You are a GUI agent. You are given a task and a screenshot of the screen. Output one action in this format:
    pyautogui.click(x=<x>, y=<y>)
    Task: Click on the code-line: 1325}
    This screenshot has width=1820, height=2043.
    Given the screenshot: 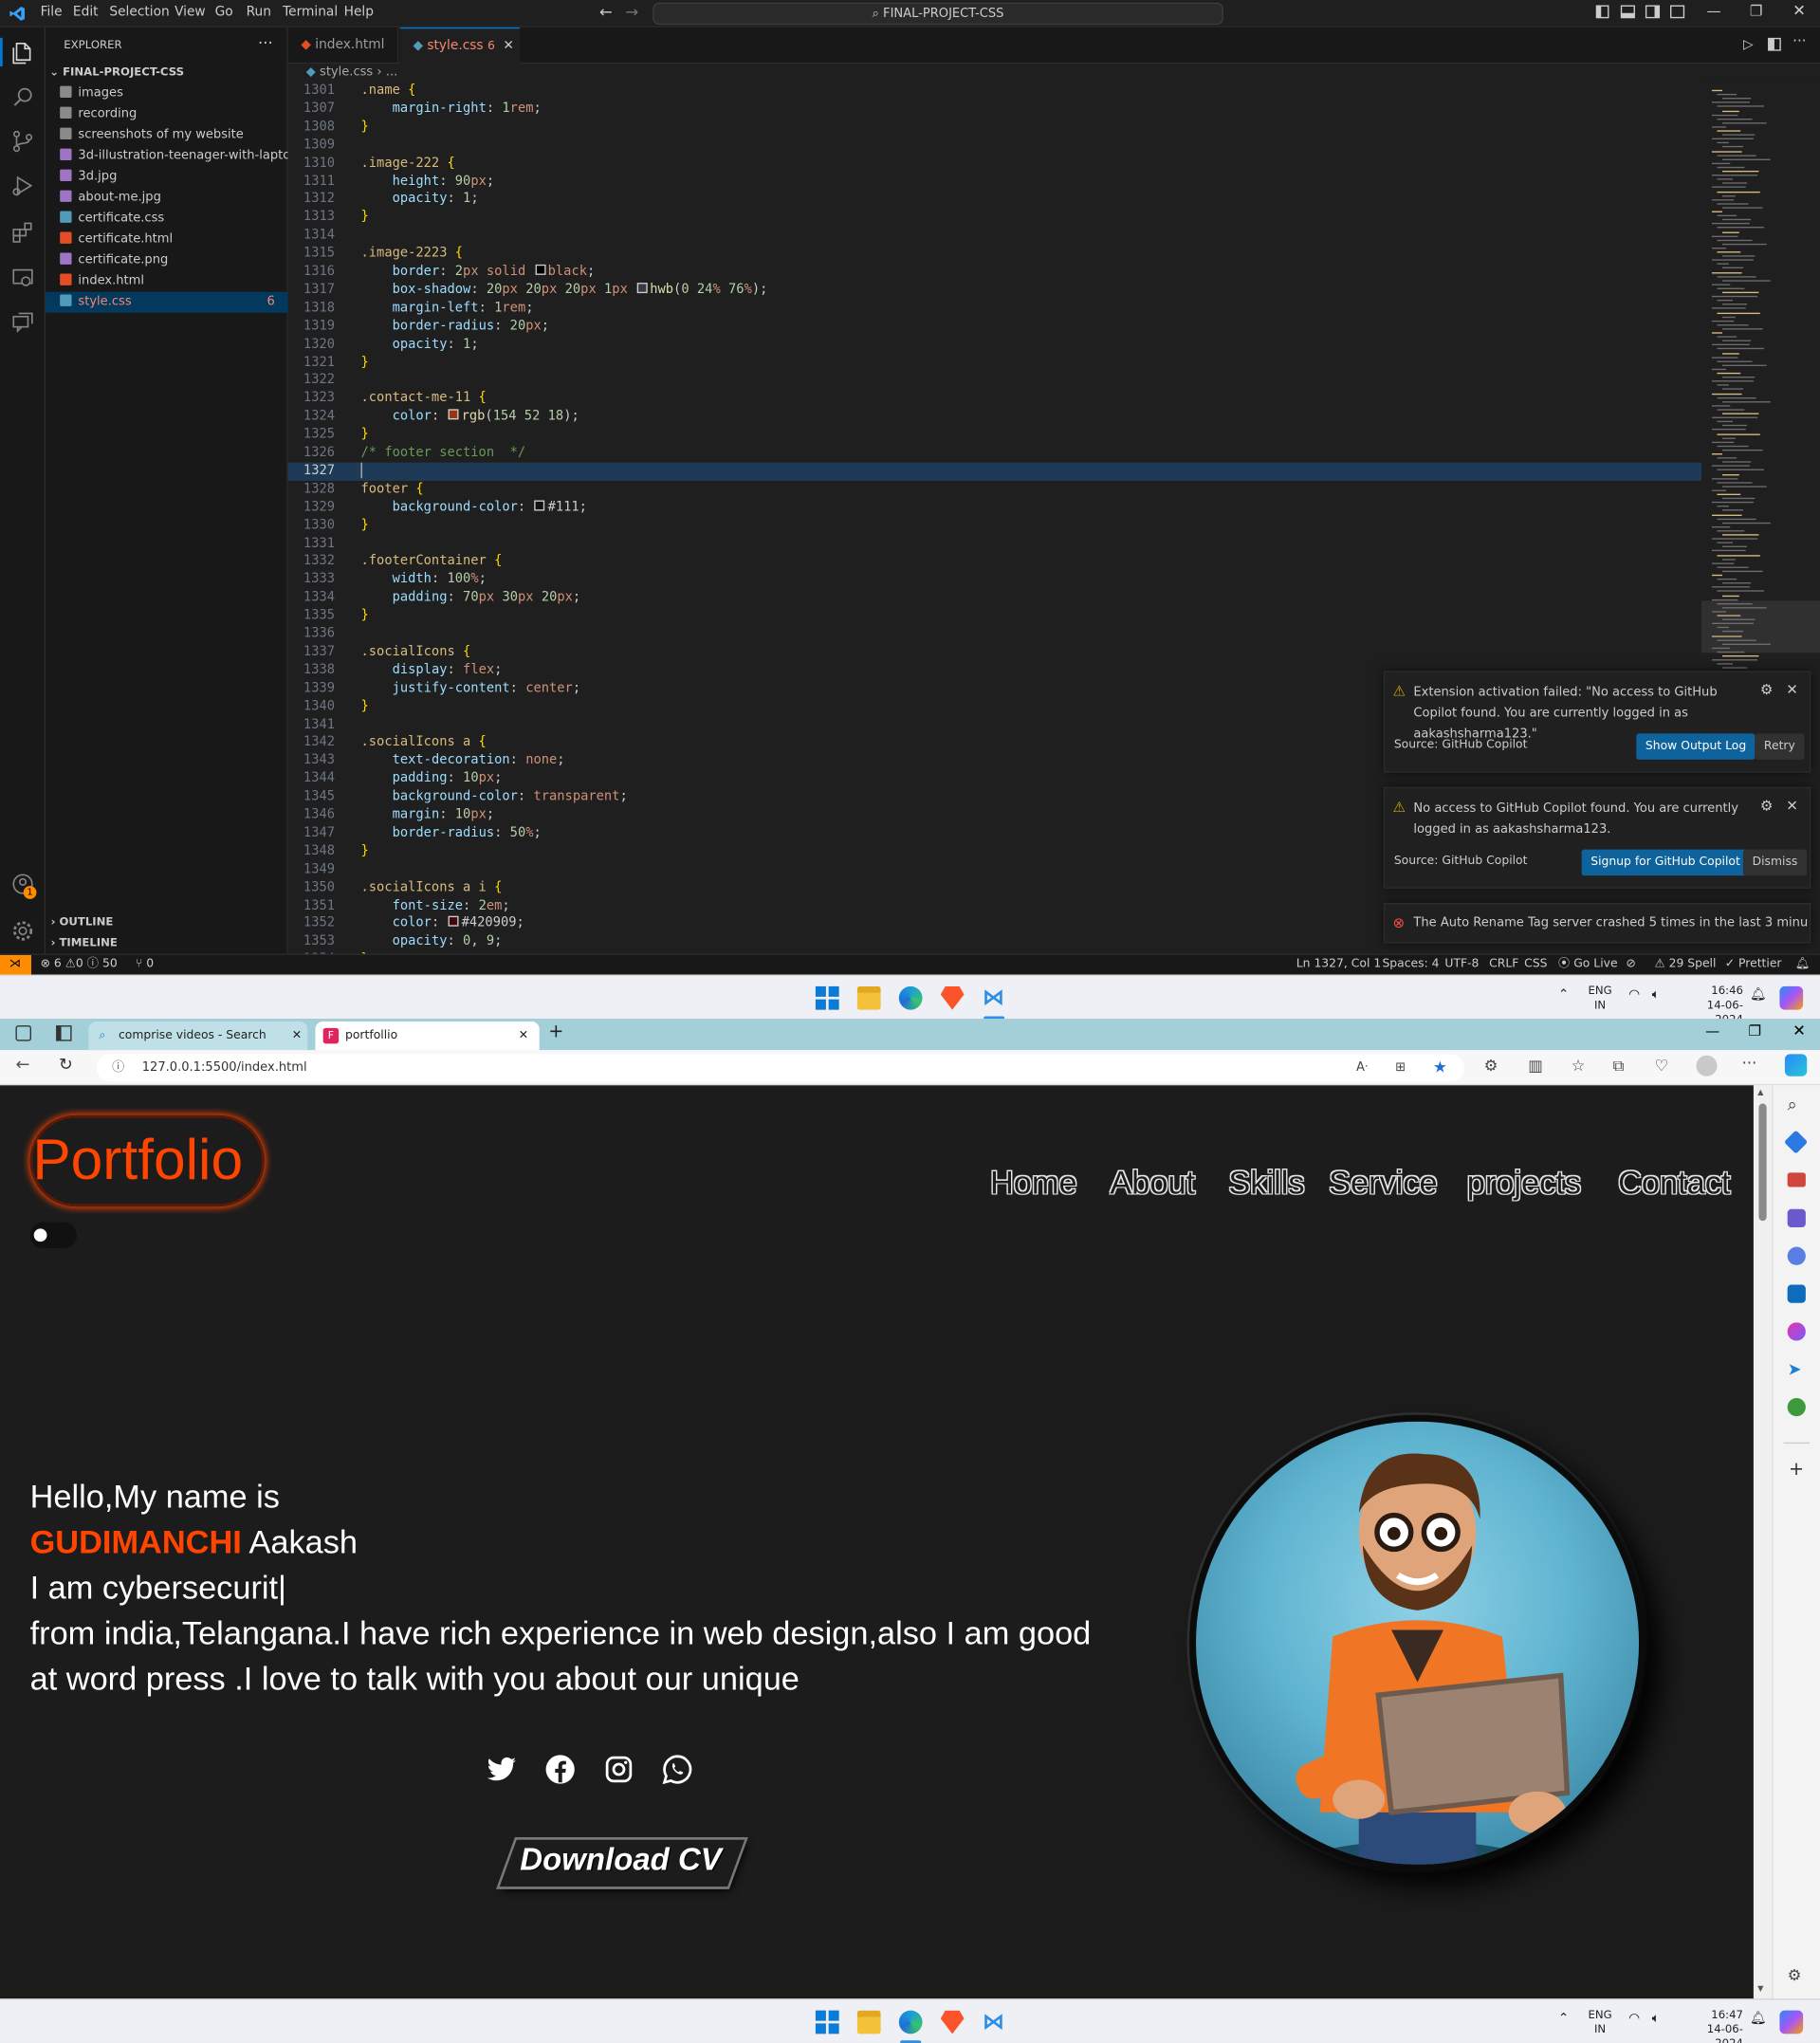 What is the action you would take?
    pyautogui.click(x=994, y=435)
    